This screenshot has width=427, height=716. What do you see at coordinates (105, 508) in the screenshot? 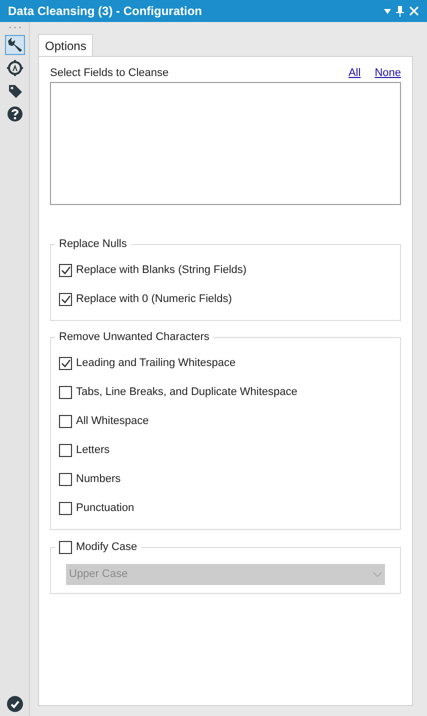
I see `checkbox-label: Punctuation` at bounding box center [105, 508].